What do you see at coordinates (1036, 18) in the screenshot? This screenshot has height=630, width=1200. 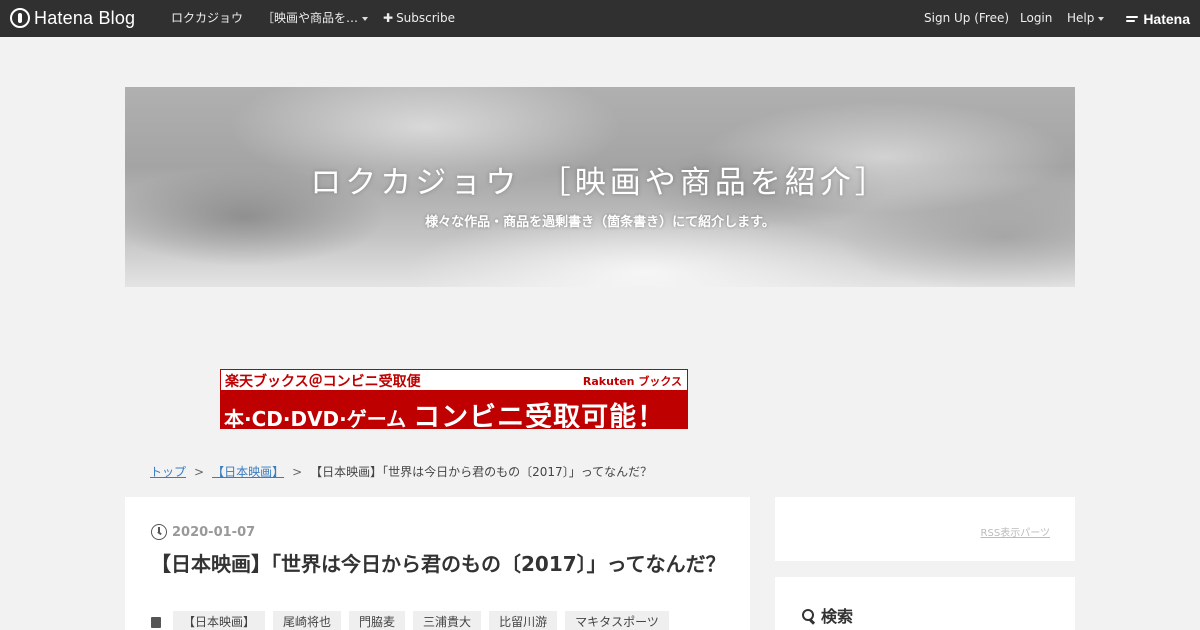 I see `login-link: Login` at bounding box center [1036, 18].